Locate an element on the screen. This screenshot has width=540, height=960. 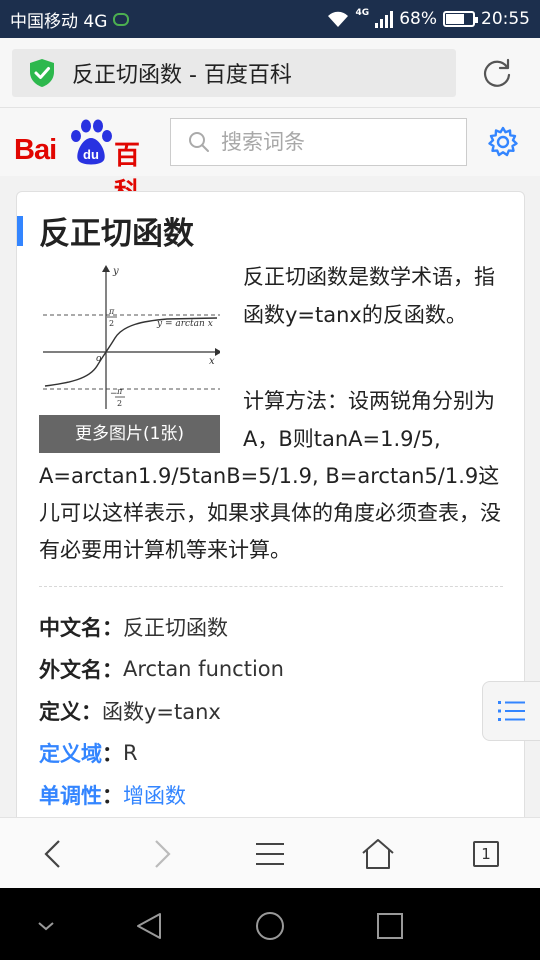
site-header: Bai du 百科 is located at coordinates (270, 158).